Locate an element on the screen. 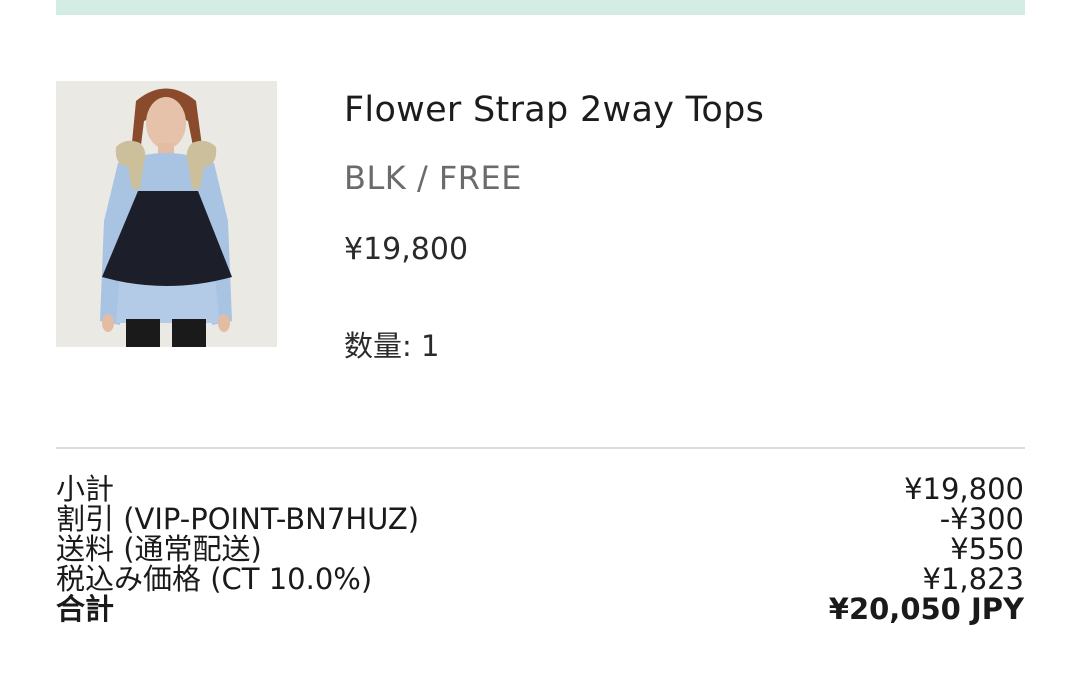  summary-value: ¥1,823 is located at coordinates (973, 579).